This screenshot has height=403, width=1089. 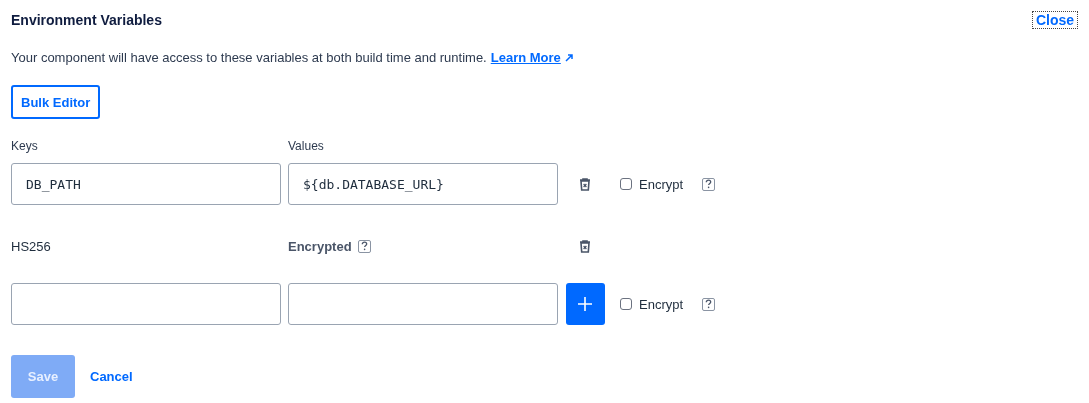 I want to click on learn-more-link: Learn More, so click(x=525, y=57).